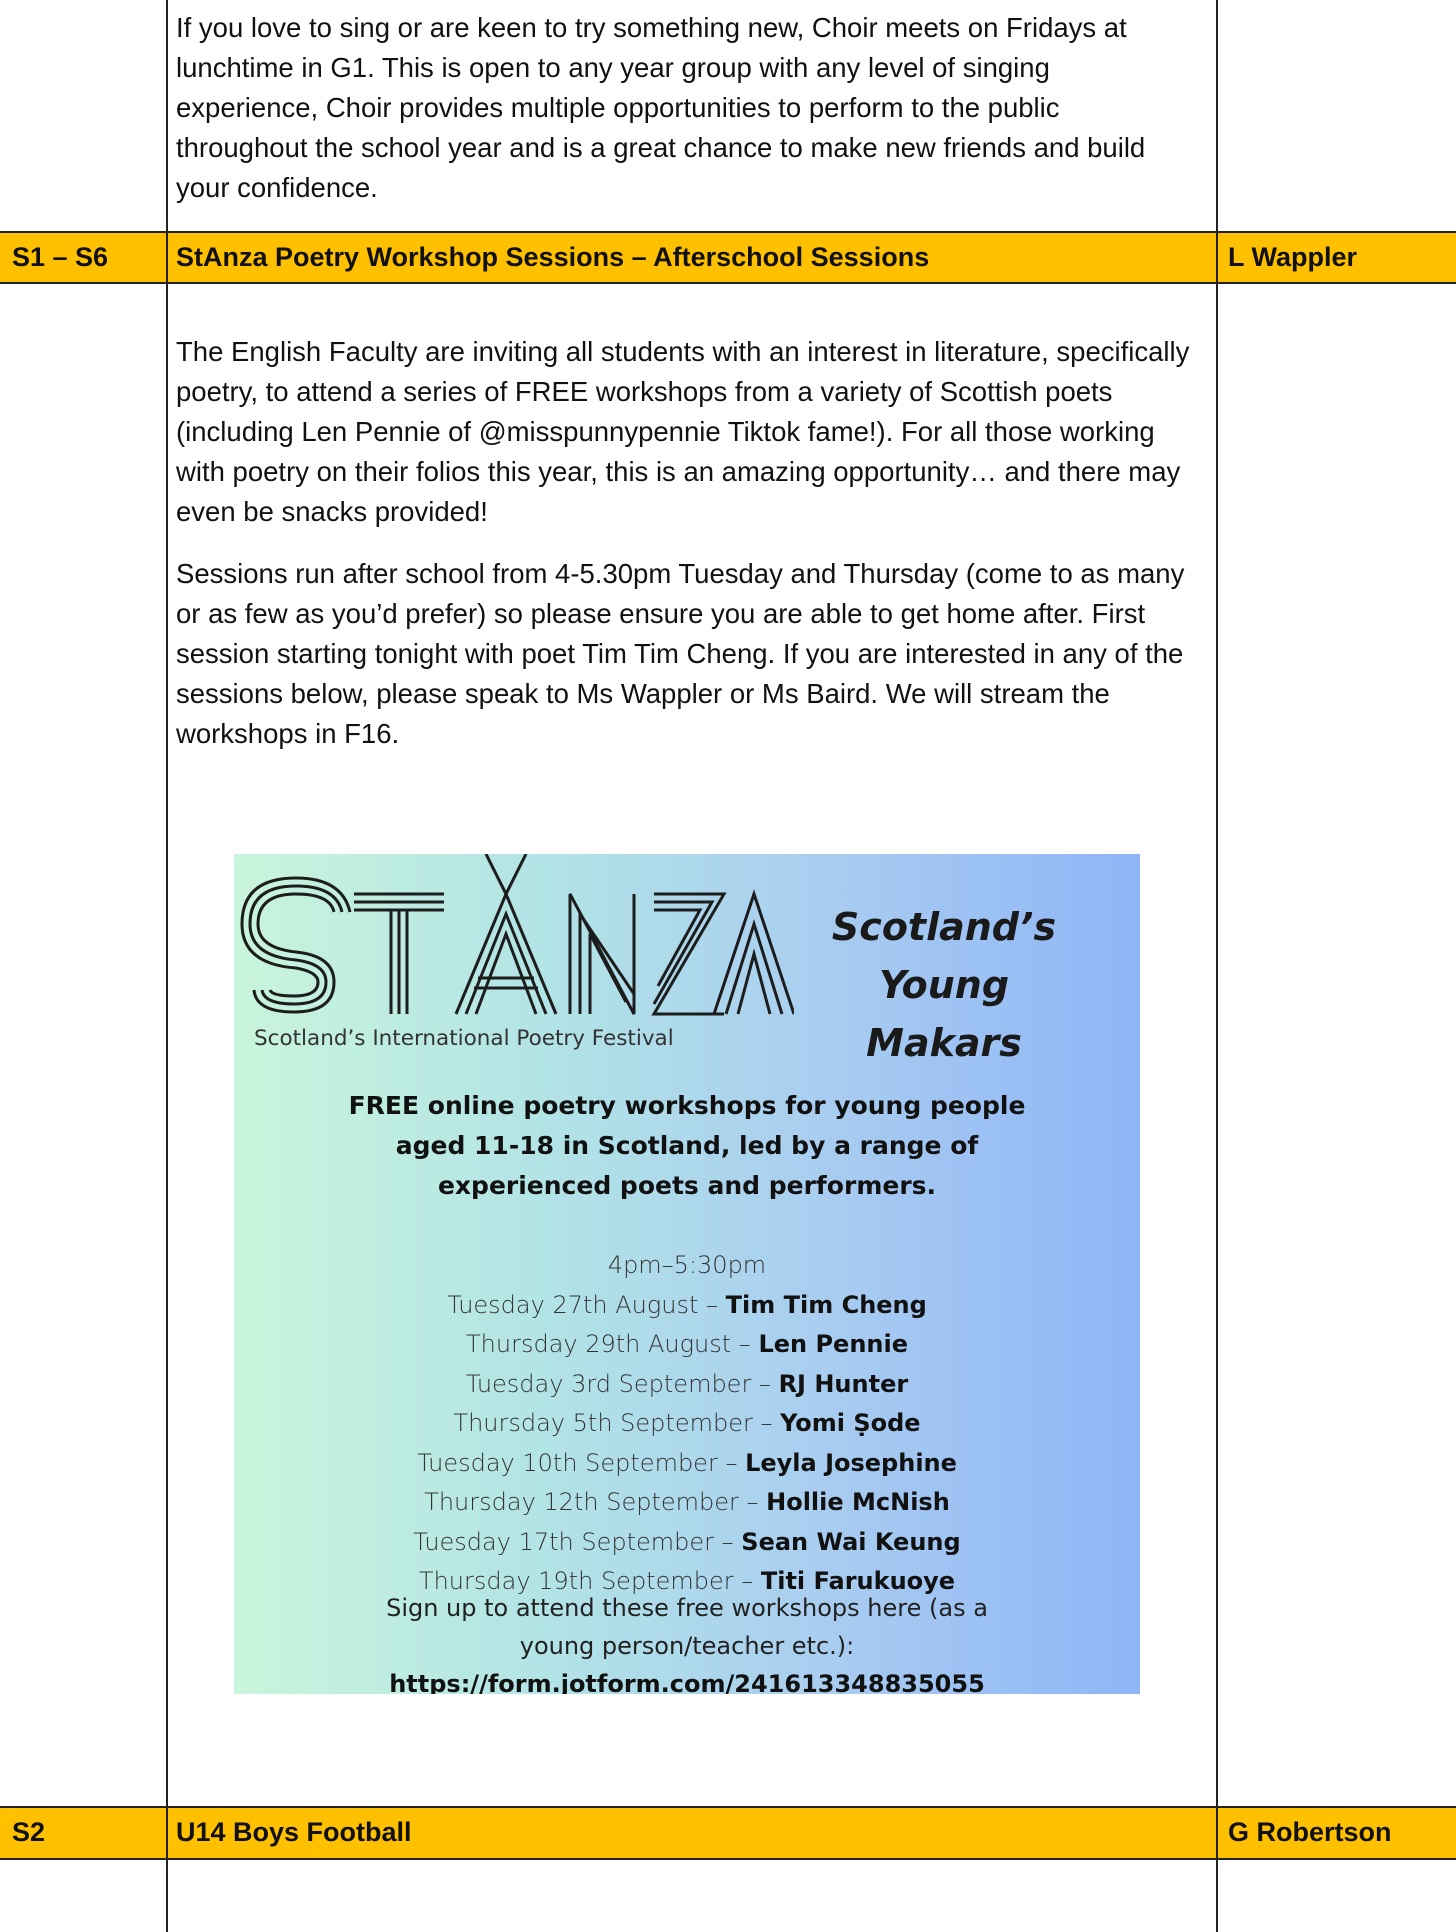  I want to click on session-poet: Hollie McNish, so click(858, 1502).